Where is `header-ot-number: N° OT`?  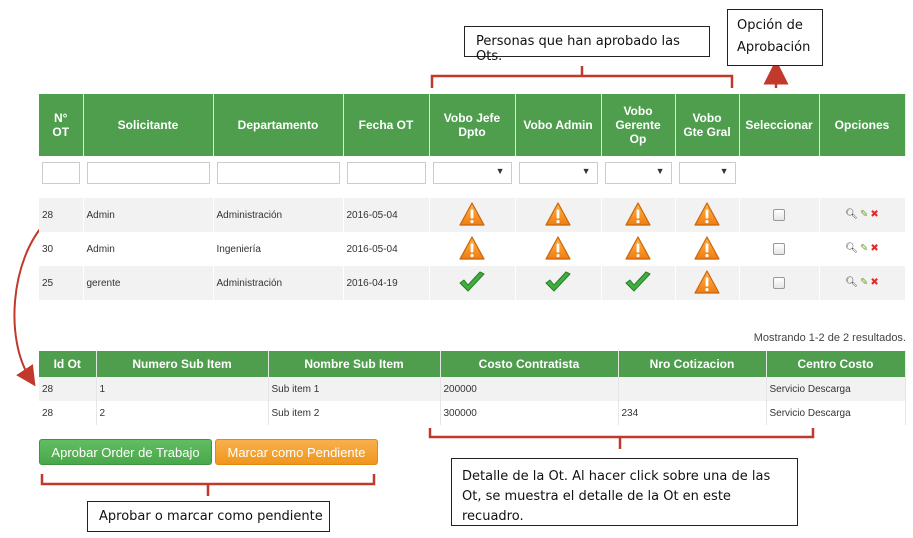
header-ot-number: N° OT is located at coordinates (61, 125).